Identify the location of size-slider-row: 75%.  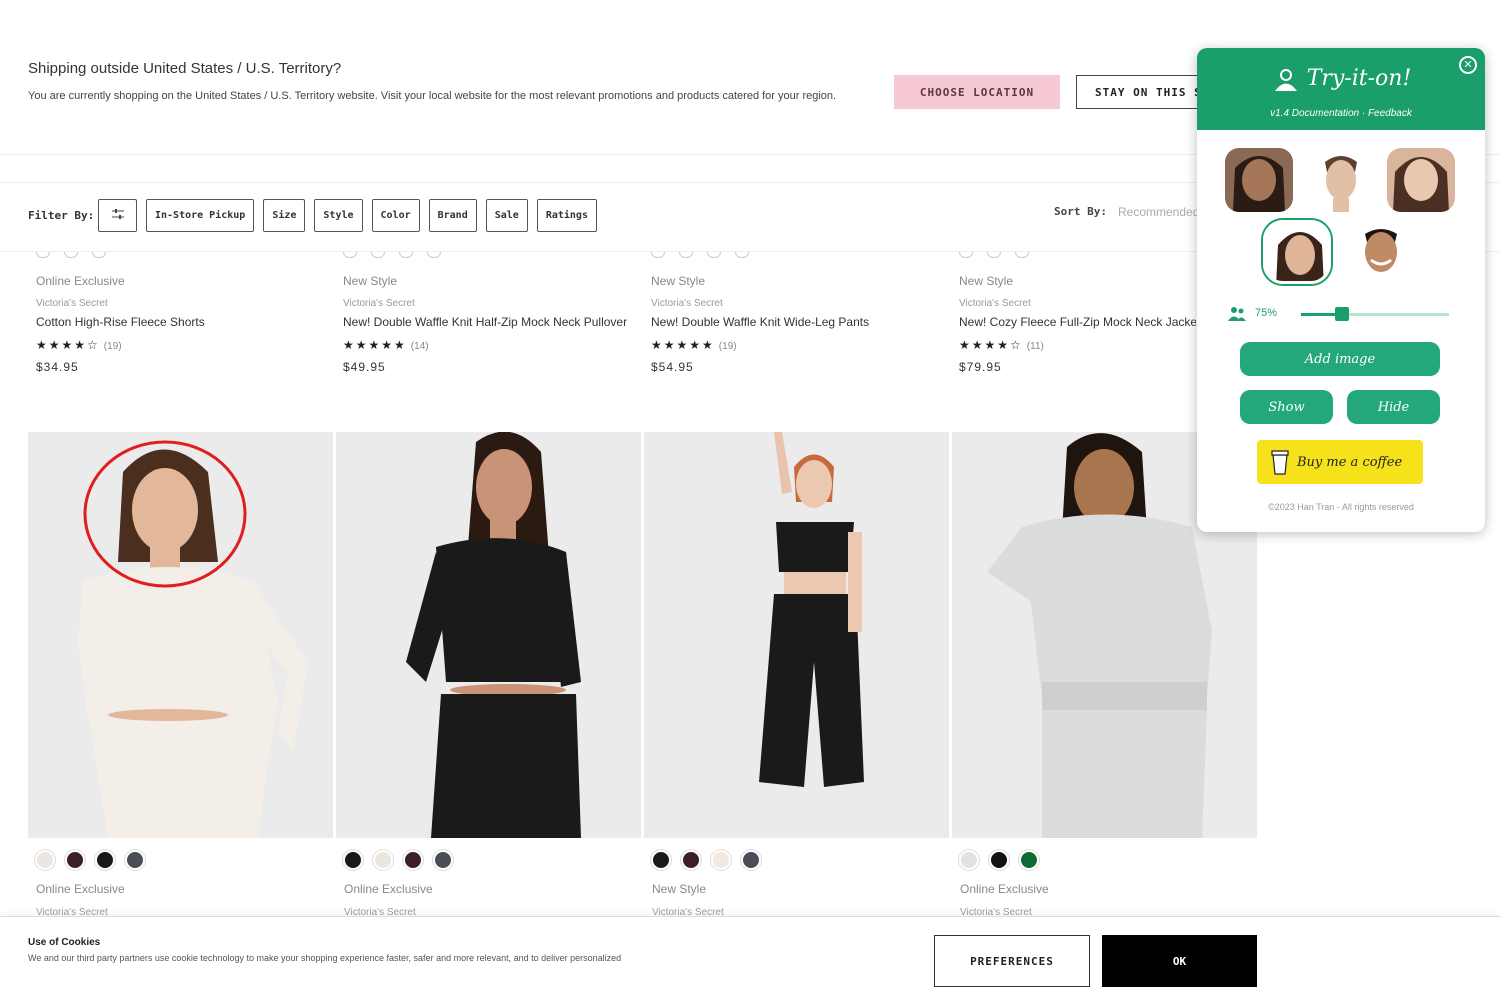
(1342, 314).